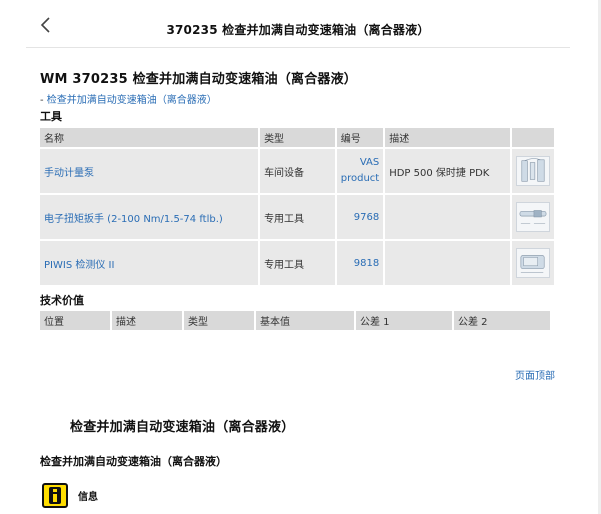  What do you see at coordinates (298, 30) in the screenshot?
I see `page-header-title: 370235 检查并加满自动变速箱油（离合器液）` at bounding box center [298, 30].